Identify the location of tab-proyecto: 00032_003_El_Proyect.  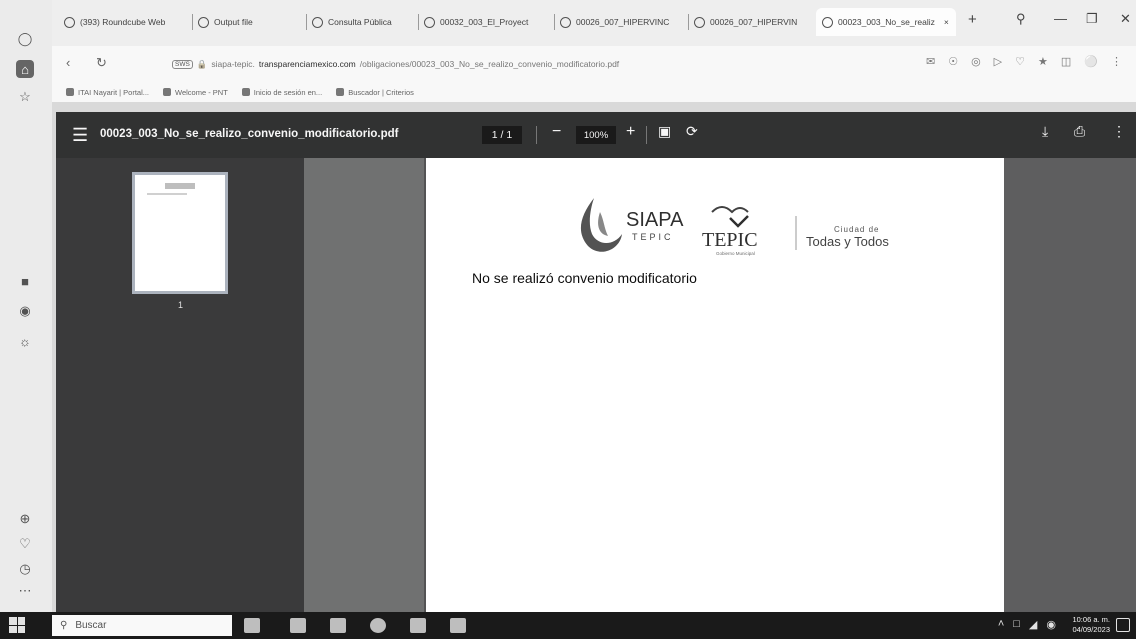
(487, 22).